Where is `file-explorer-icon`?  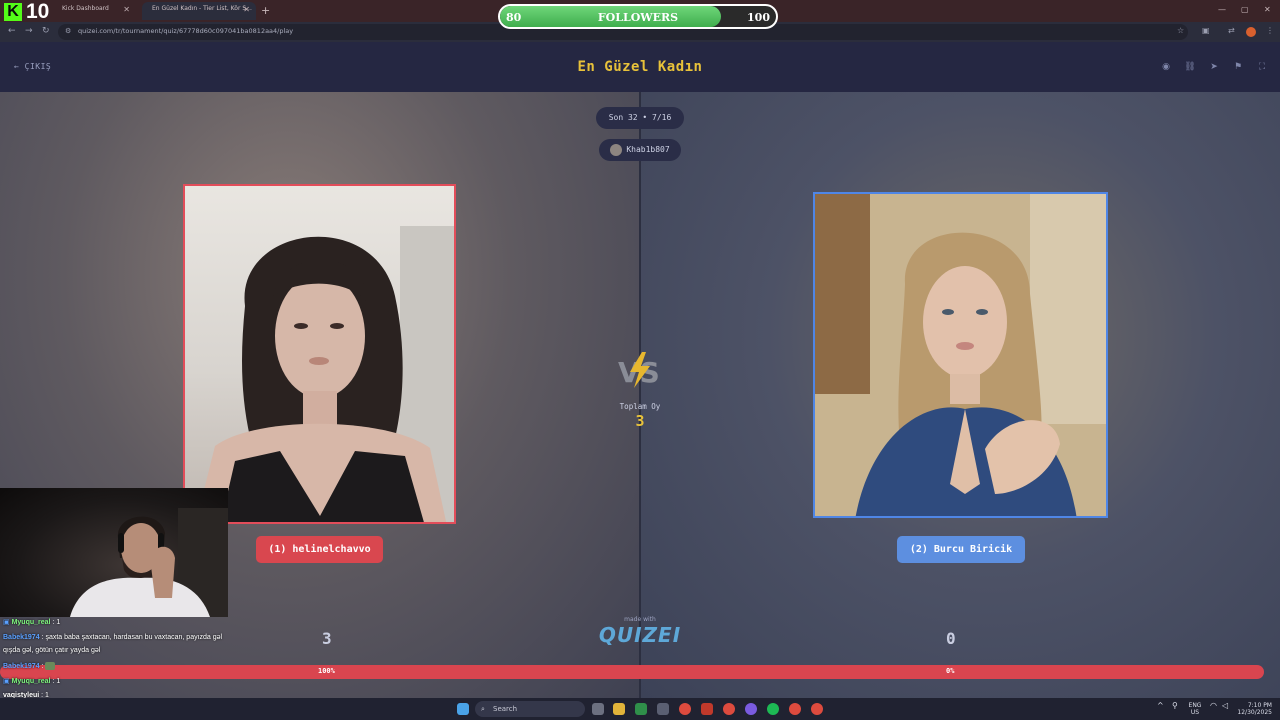 file-explorer-icon is located at coordinates (619, 709).